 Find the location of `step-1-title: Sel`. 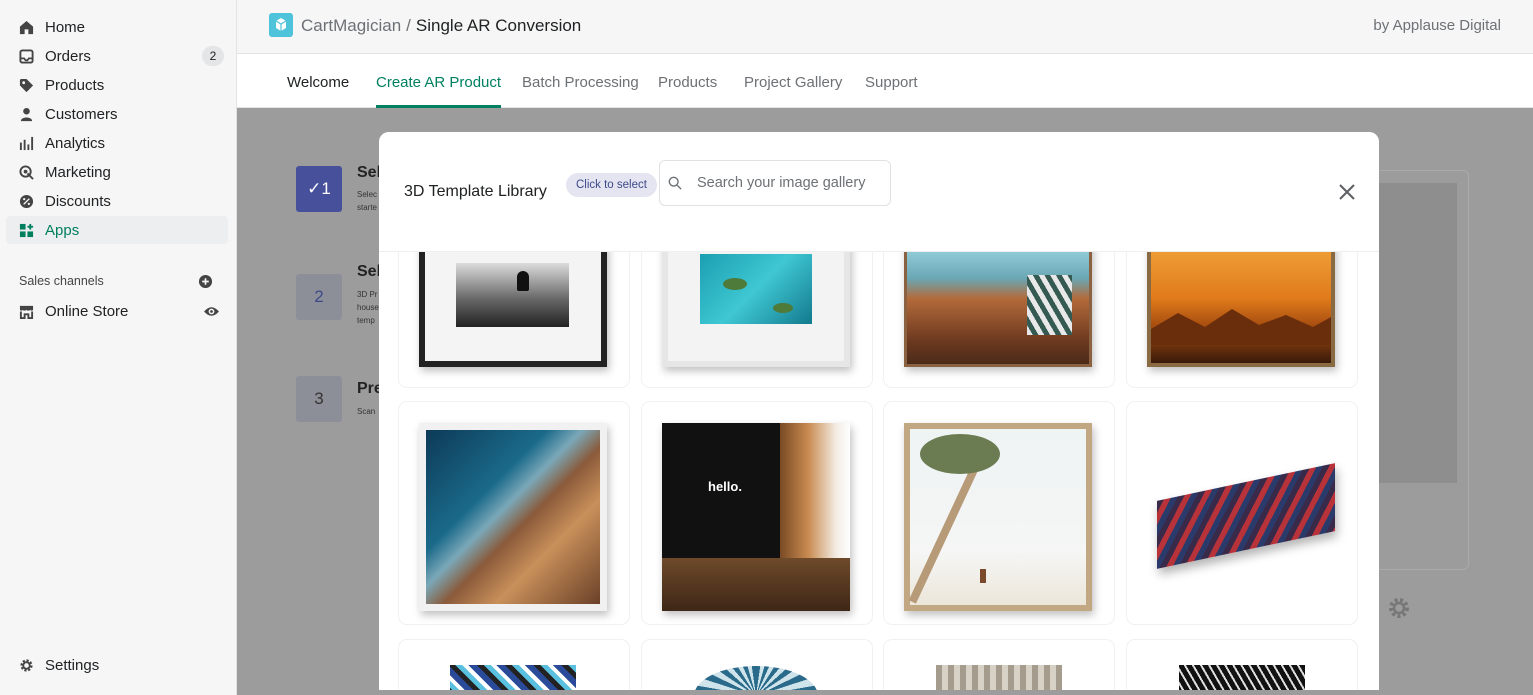

step-1-title: Sel is located at coordinates (369, 172).